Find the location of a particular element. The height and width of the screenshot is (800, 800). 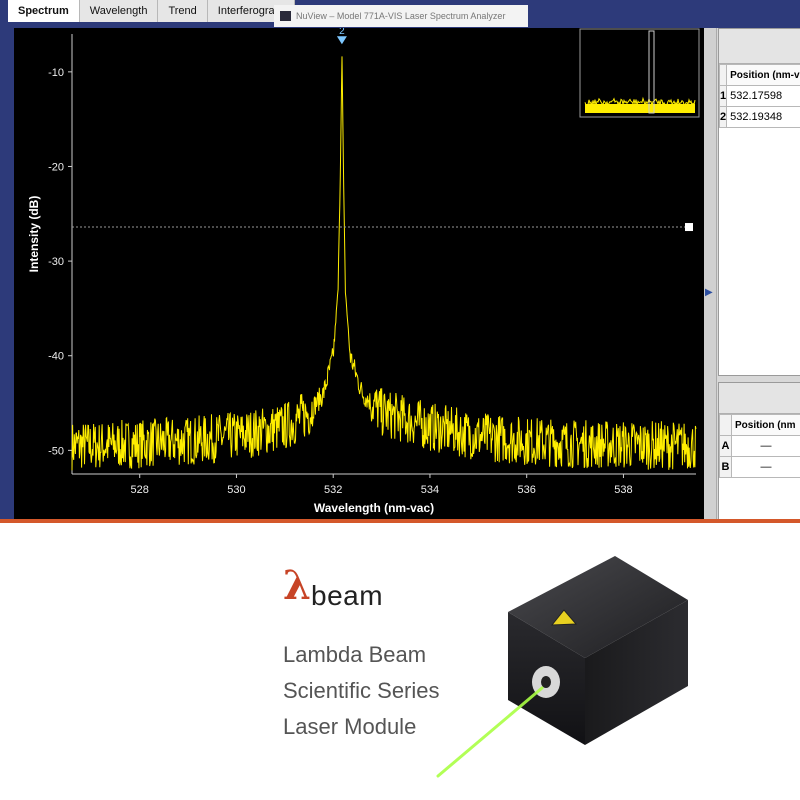

peak-table-column-header: Position (nm-v is located at coordinates (763, 75).